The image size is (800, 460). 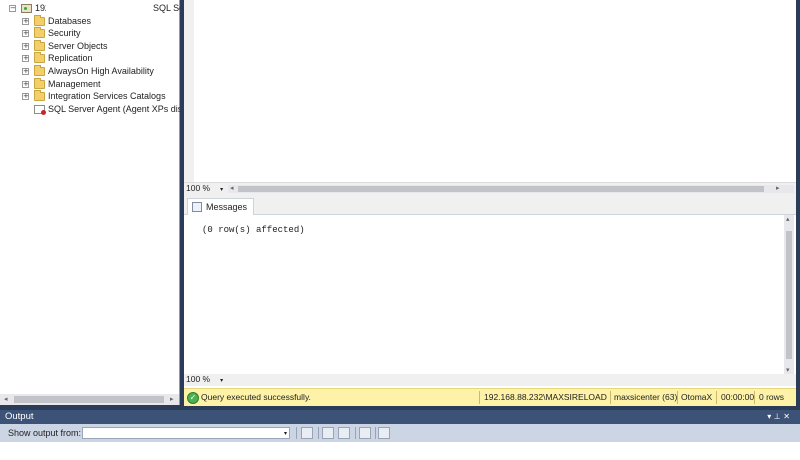 I want to click on go-to-previous-icon, so click(x=307, y=433).